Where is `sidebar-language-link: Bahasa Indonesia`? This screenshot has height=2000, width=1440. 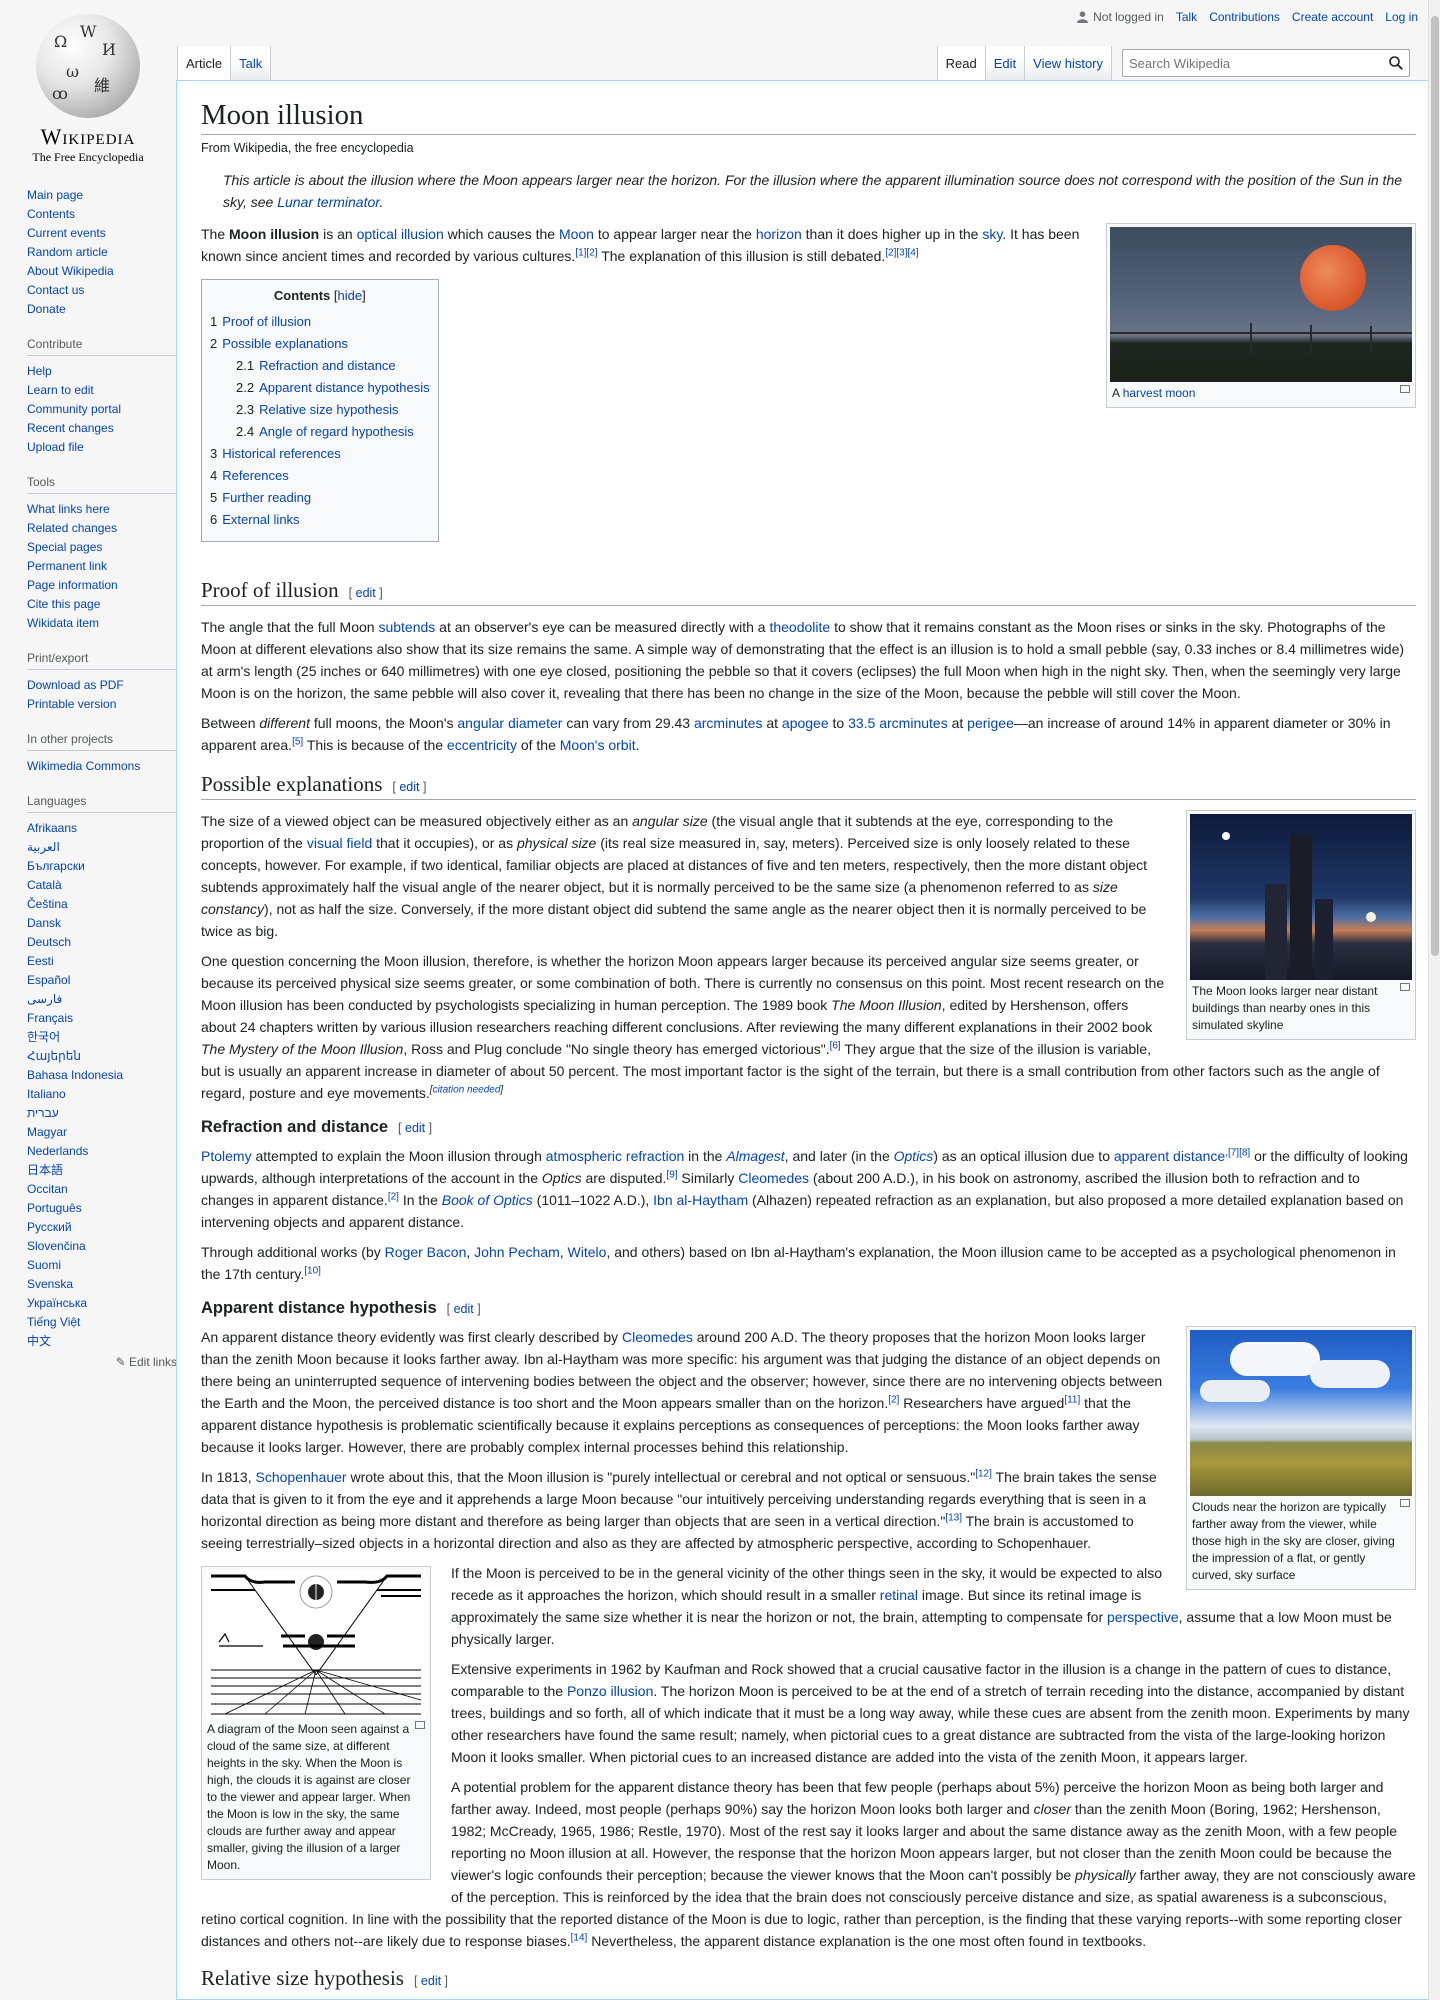 sidebar-language-link: Bahasa Indonesia is located at coordinates (75, 1075).